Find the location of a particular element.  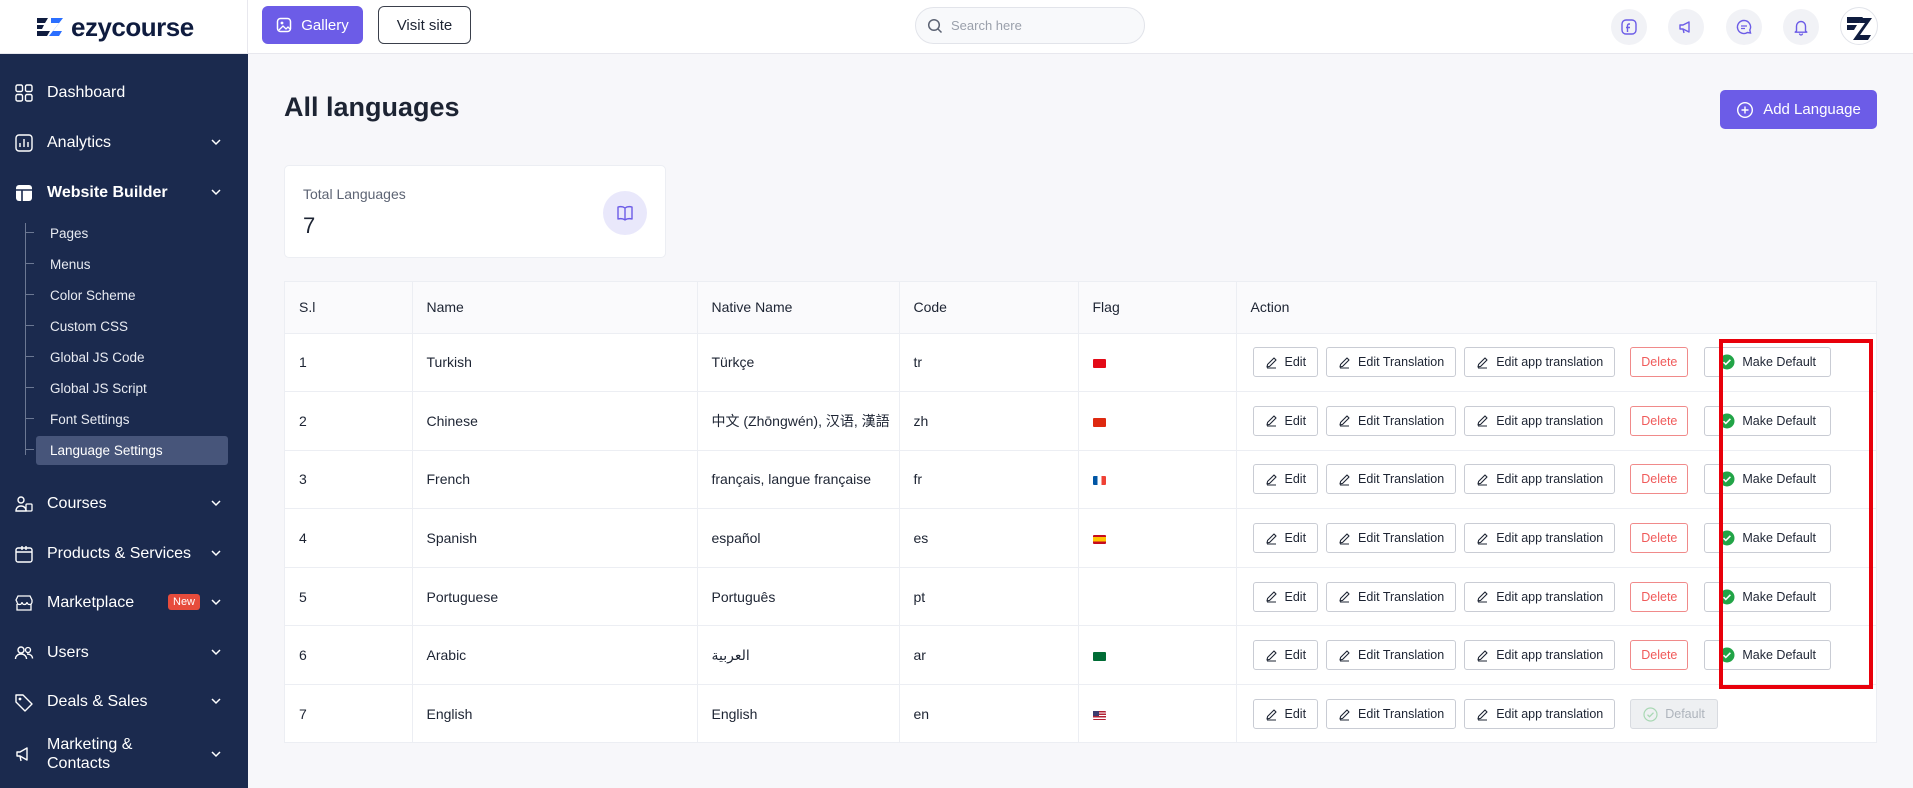

sidebar-item-dashboard: Dashboard is located at coordinates (124, 93).